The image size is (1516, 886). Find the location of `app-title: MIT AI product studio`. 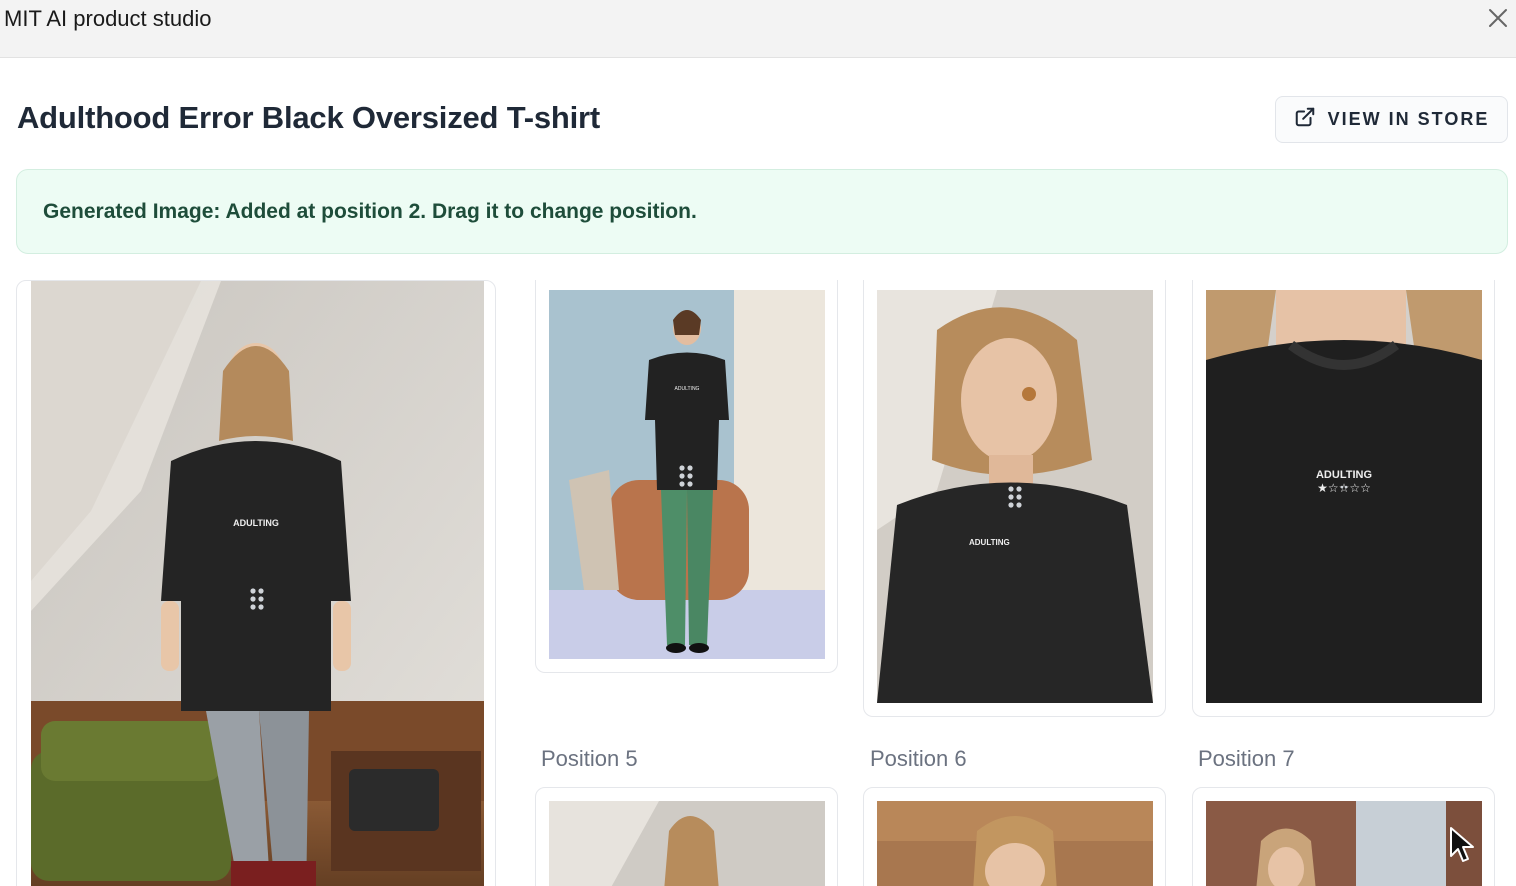

app-title: MIT AI product studio is located at coordinates (108, 18).